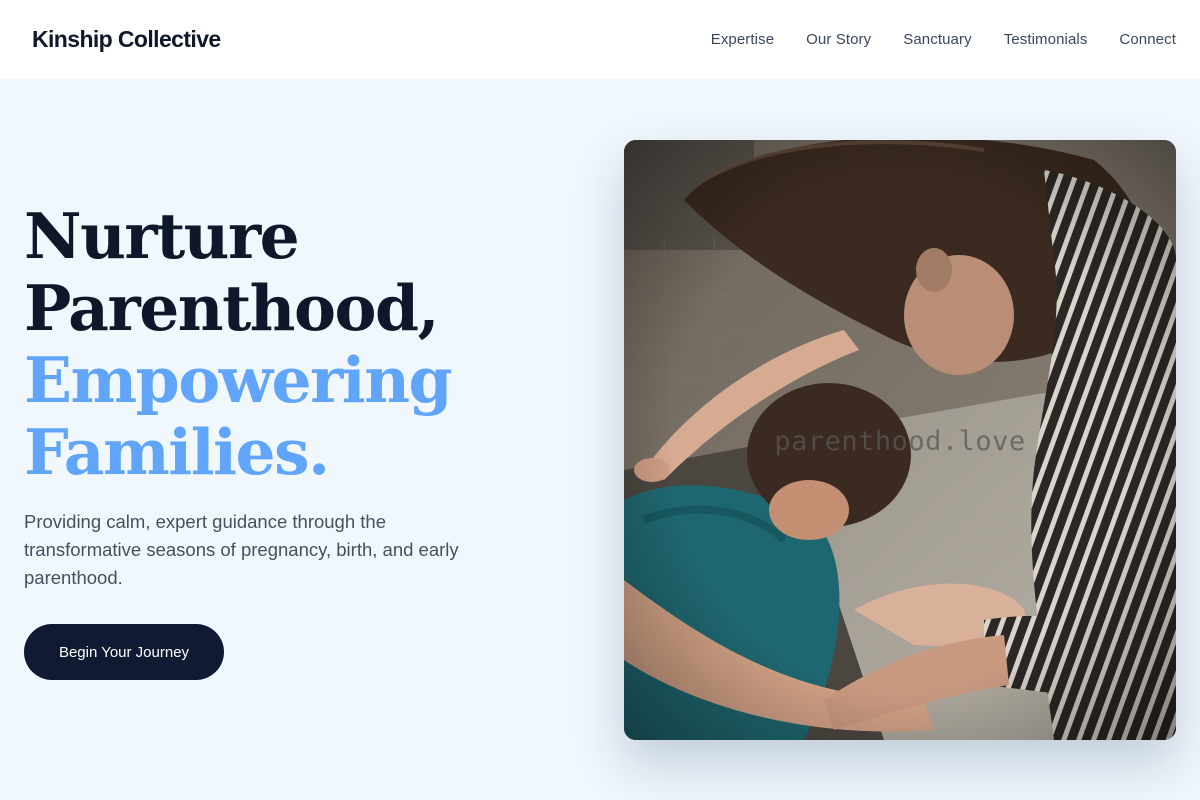 The width and height of the screenshot is (1200, 800). Describe the element at coordinates (937, 39) in the screenshot. I see `nav-link-sanctuary: Sanctuary` at that location.